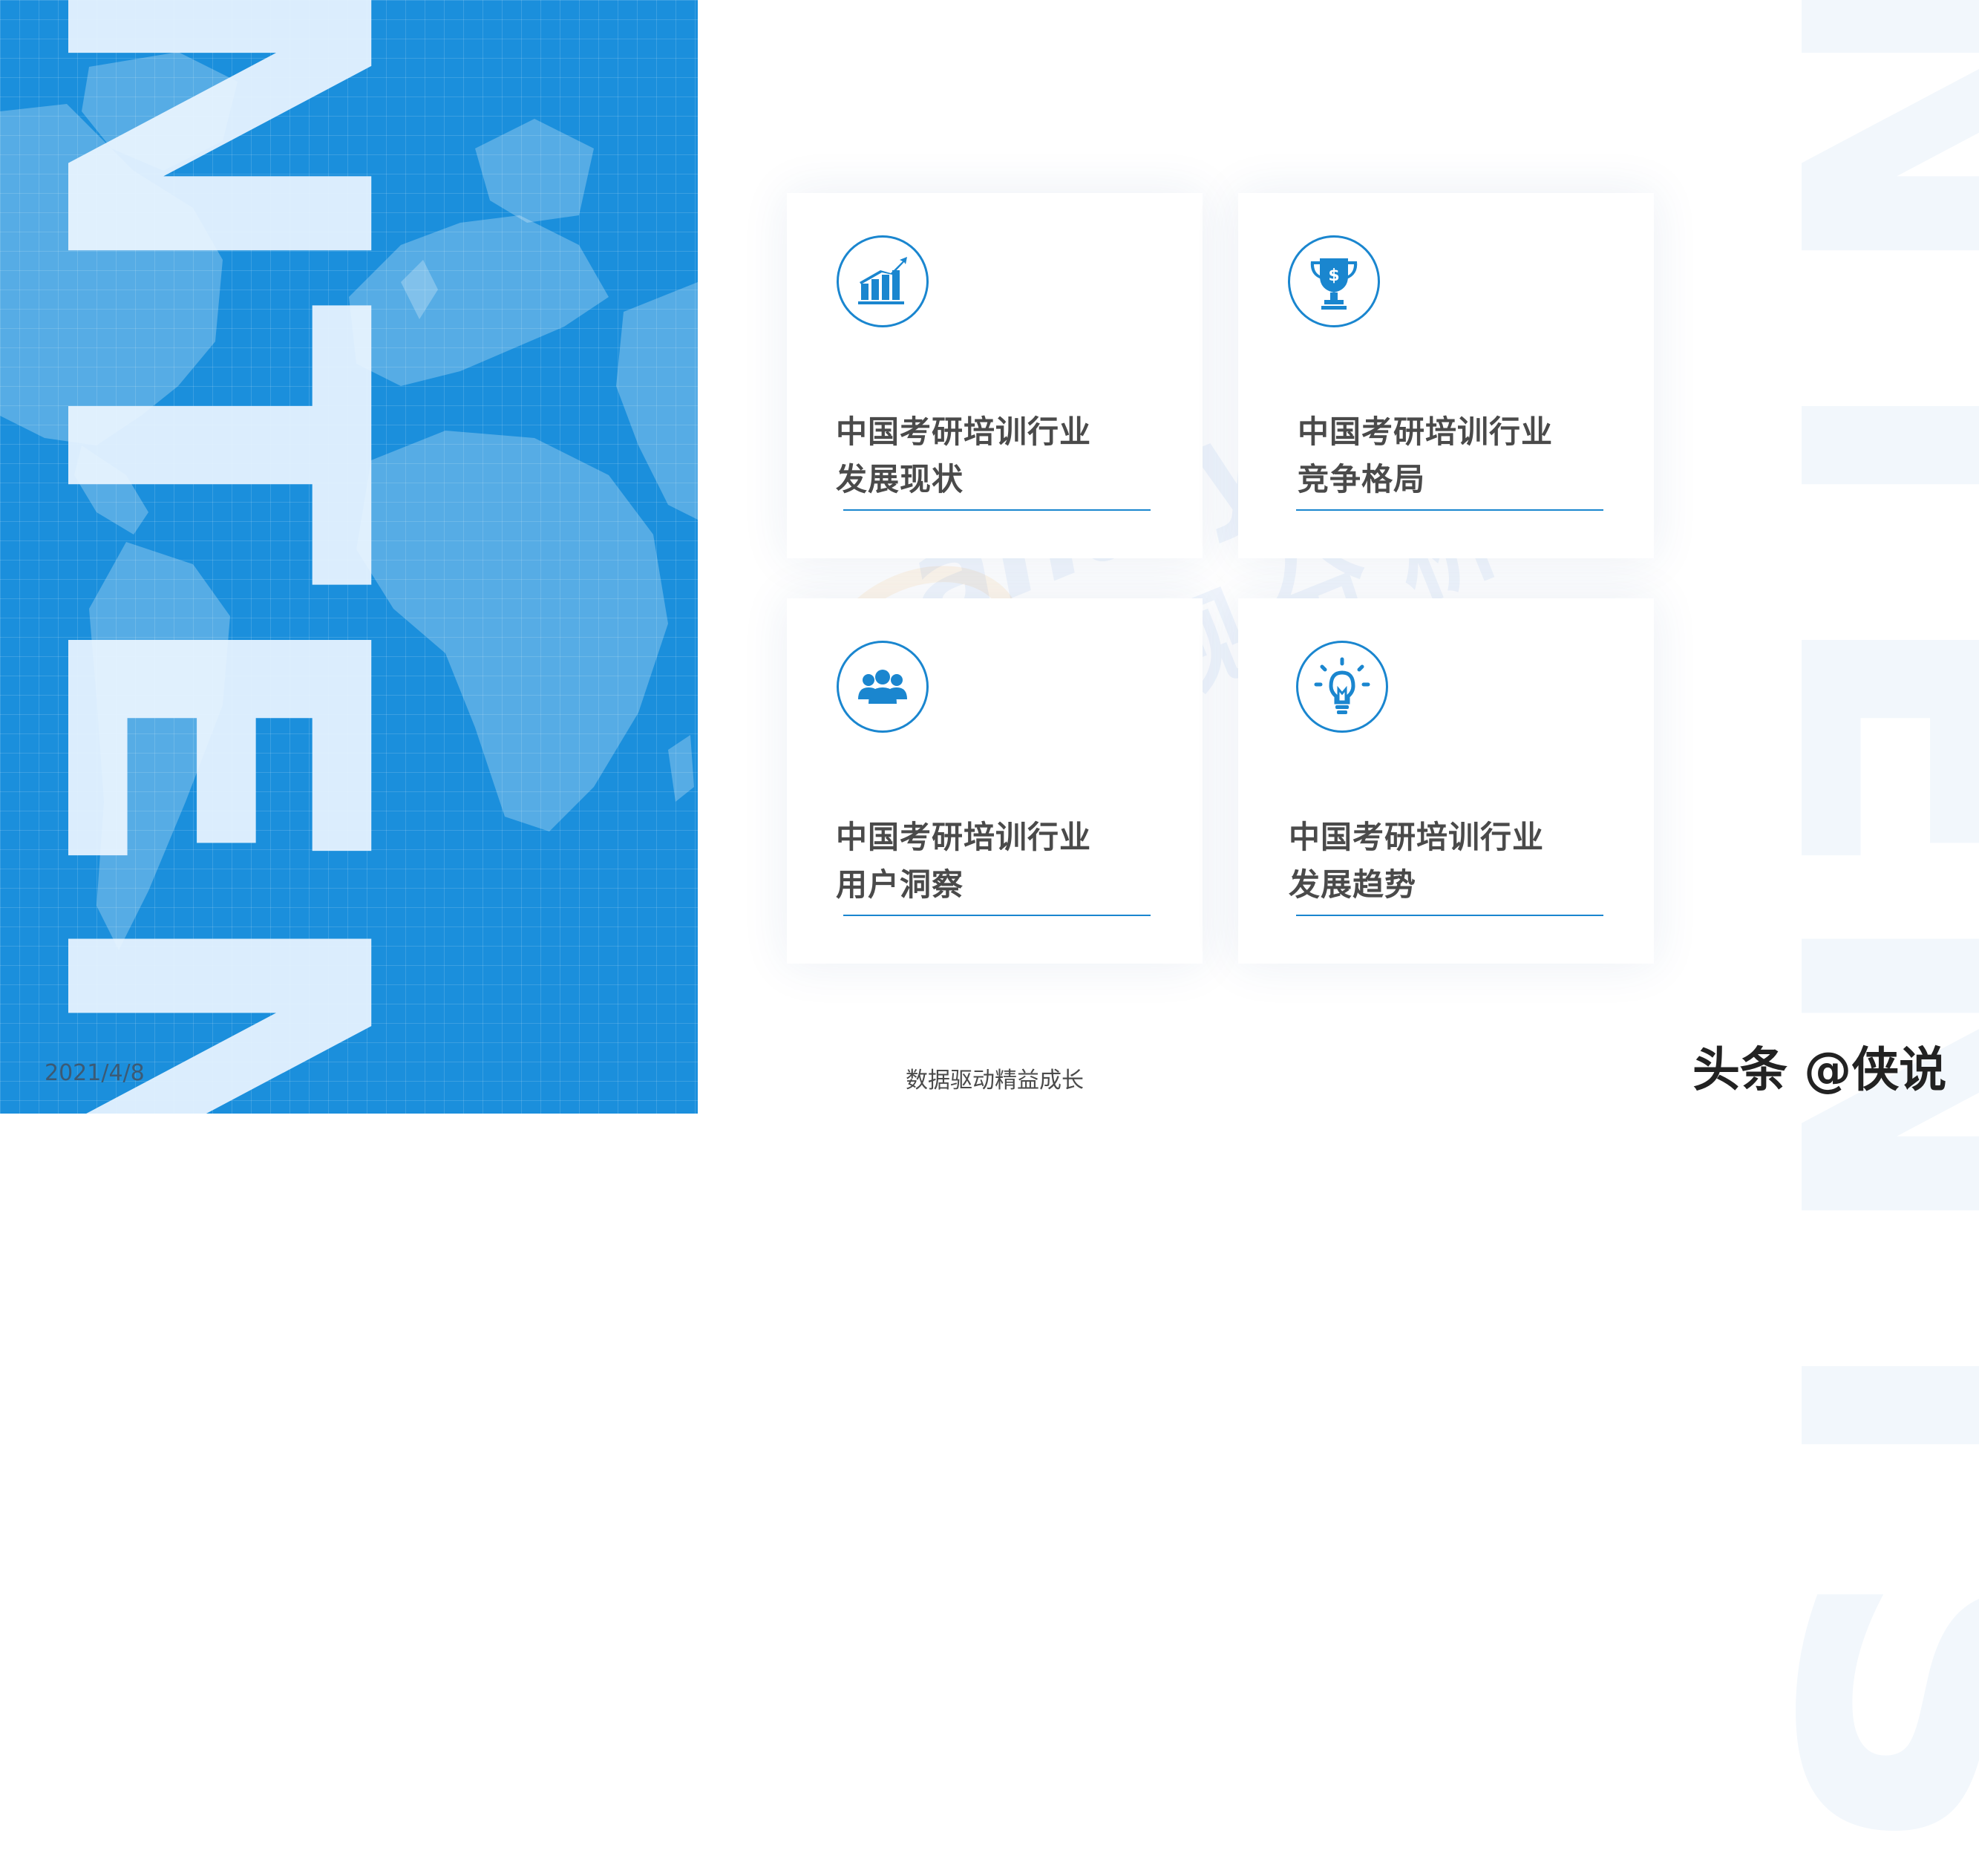 The image size is (1979, 1876). What do you see at coordinates (1362, 479) in the screenshot?
I see `card-title-line2: 竞争格局` at bounding box center [1362, 479].